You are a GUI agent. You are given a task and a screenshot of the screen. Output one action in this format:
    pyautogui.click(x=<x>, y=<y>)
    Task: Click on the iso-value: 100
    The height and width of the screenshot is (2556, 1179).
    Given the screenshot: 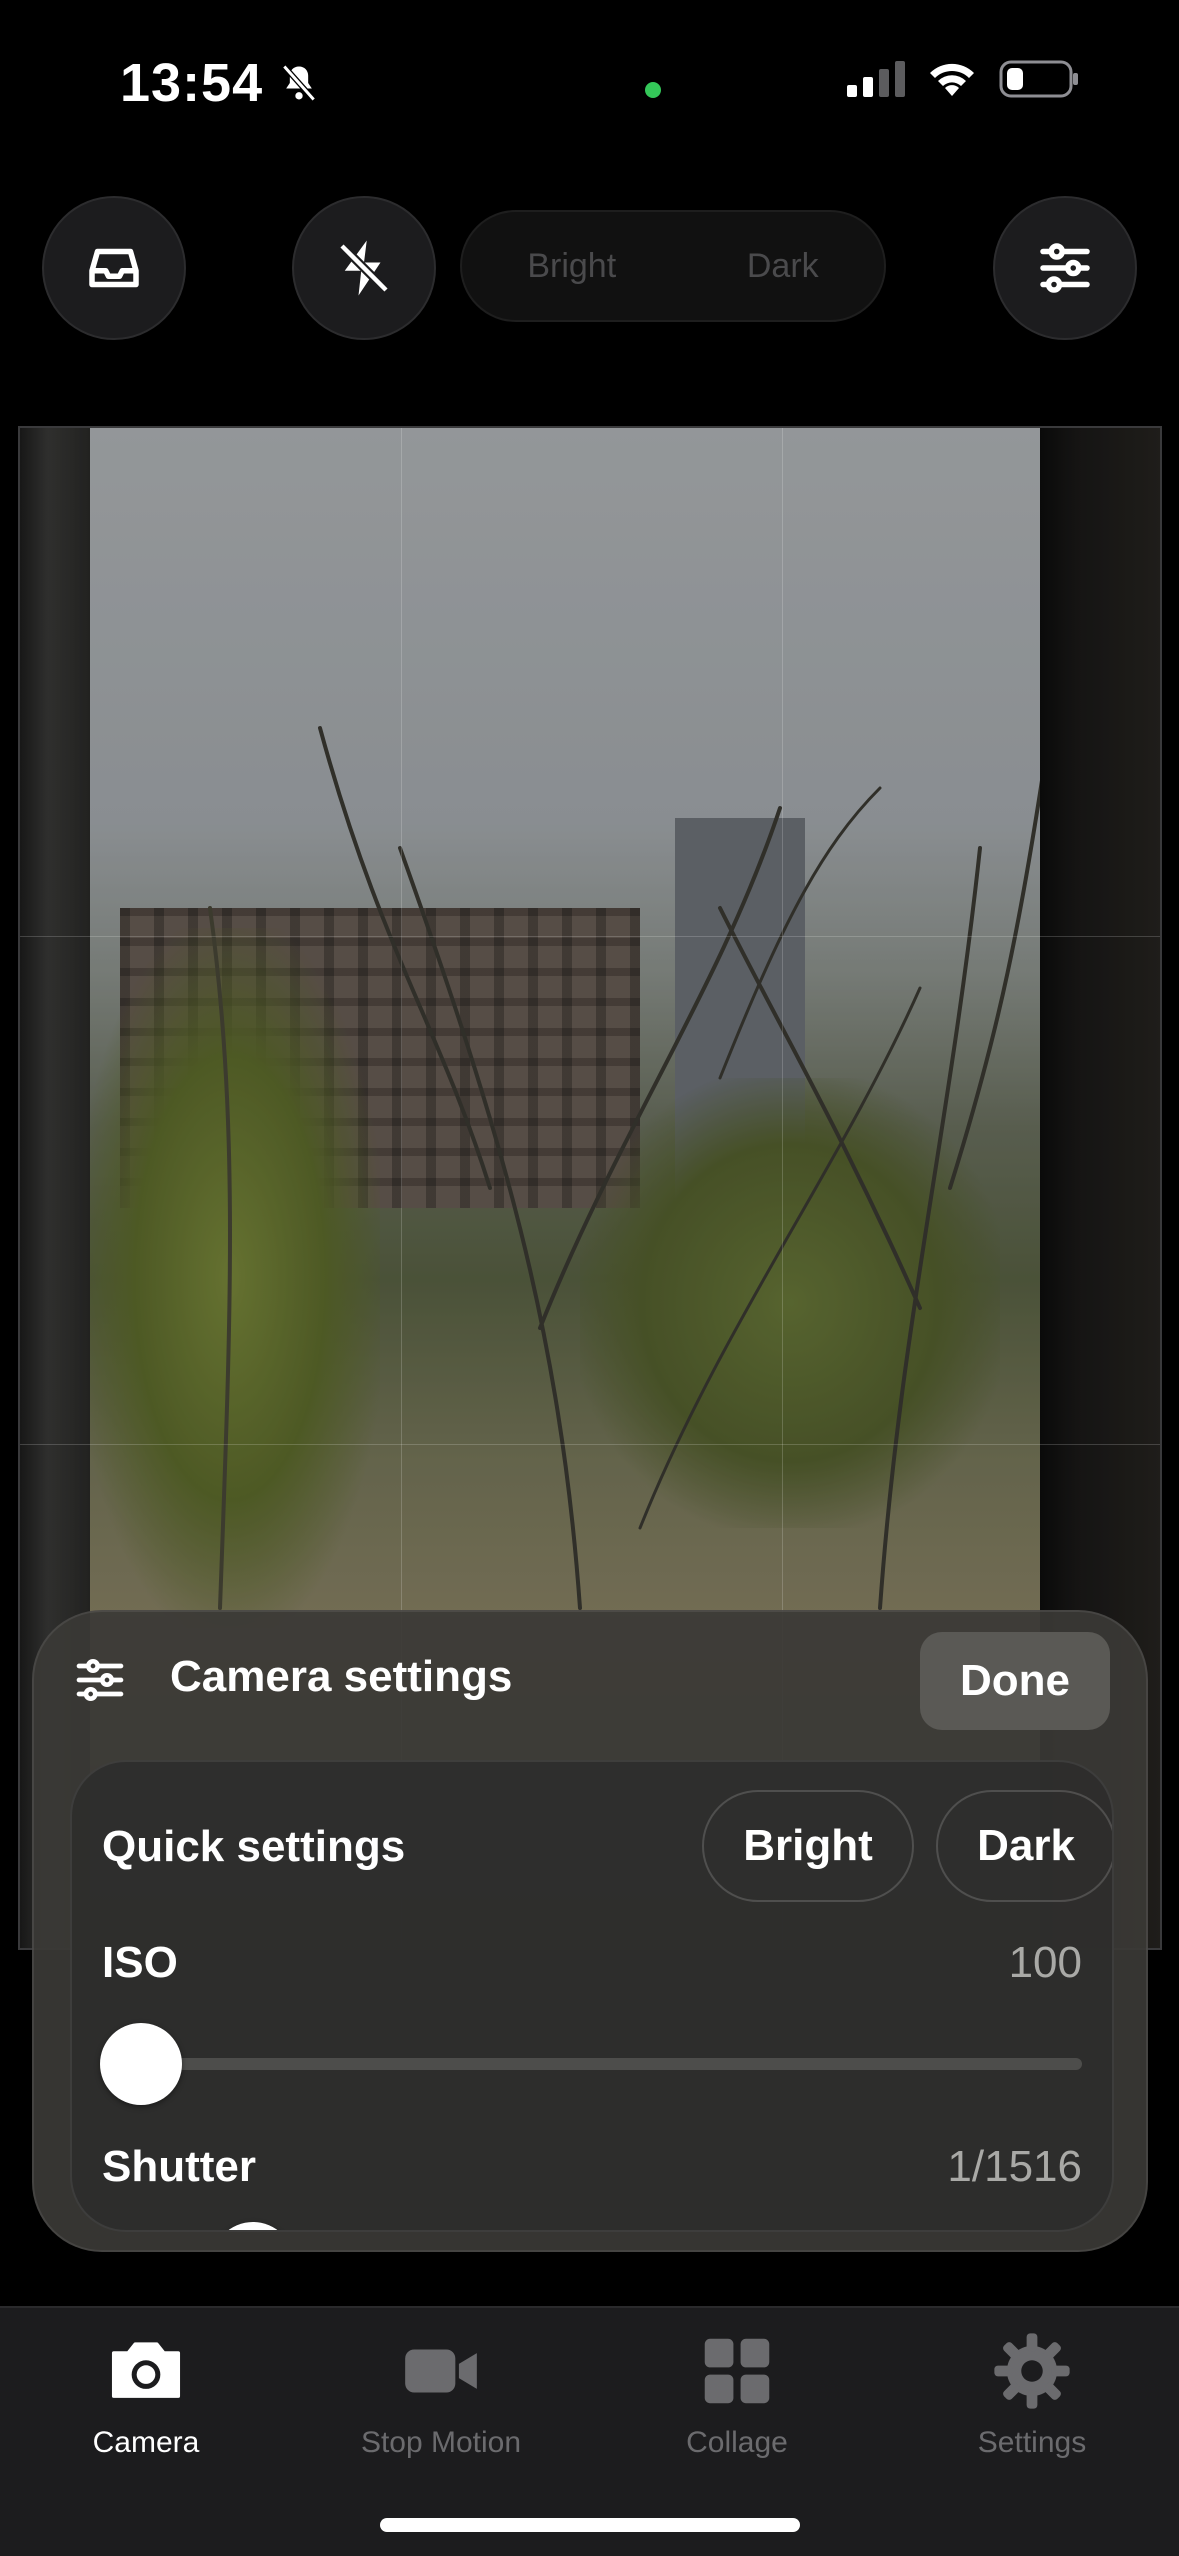 What is the action you would take?
    pyautogui.click(x=1045, y=1962)
    